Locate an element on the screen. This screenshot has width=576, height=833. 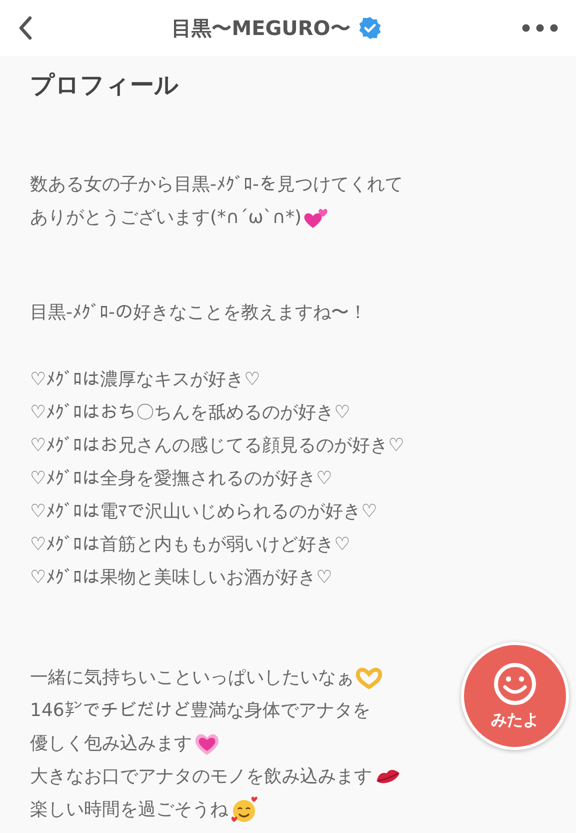
profile-text: ♡ﾒｸﾞﾛは果物と美味しいお酒が好き♡ is located at coordinates (181, 578).